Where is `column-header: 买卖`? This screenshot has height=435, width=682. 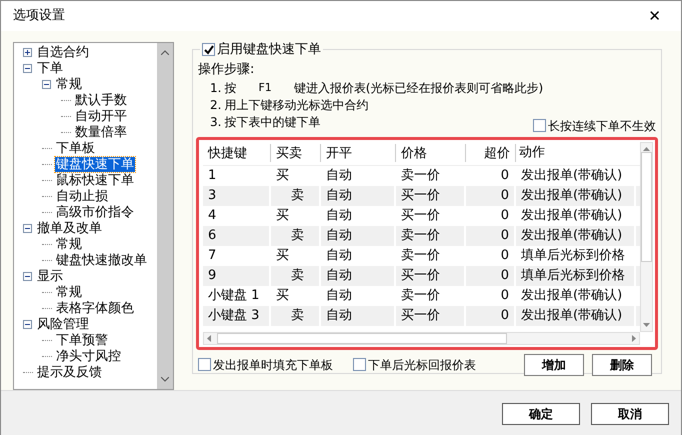
column-header: 买卖 is located at coordinates (296, 153).